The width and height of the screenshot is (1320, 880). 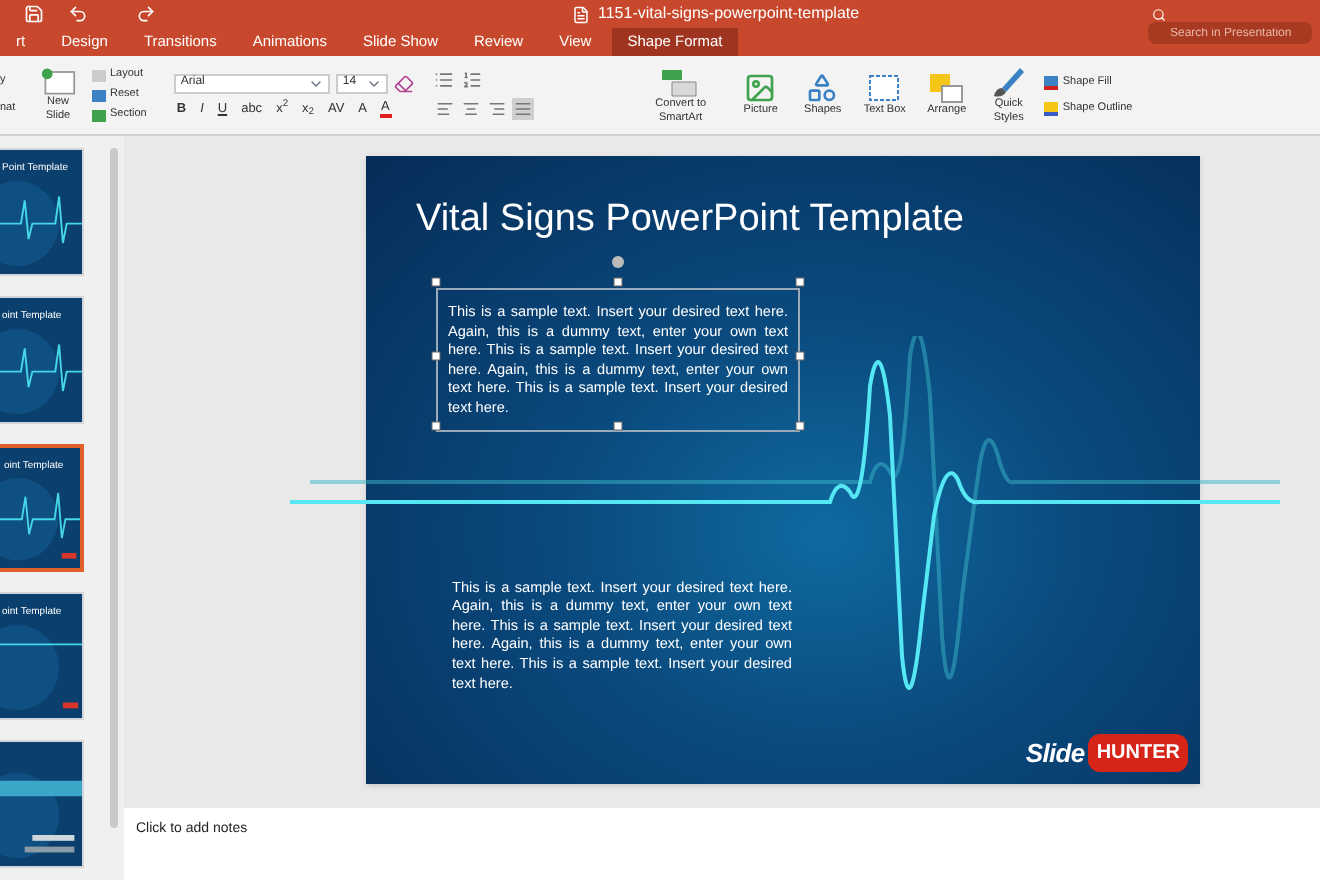 I want to click on redo-icon, so click(x=146, y=14).